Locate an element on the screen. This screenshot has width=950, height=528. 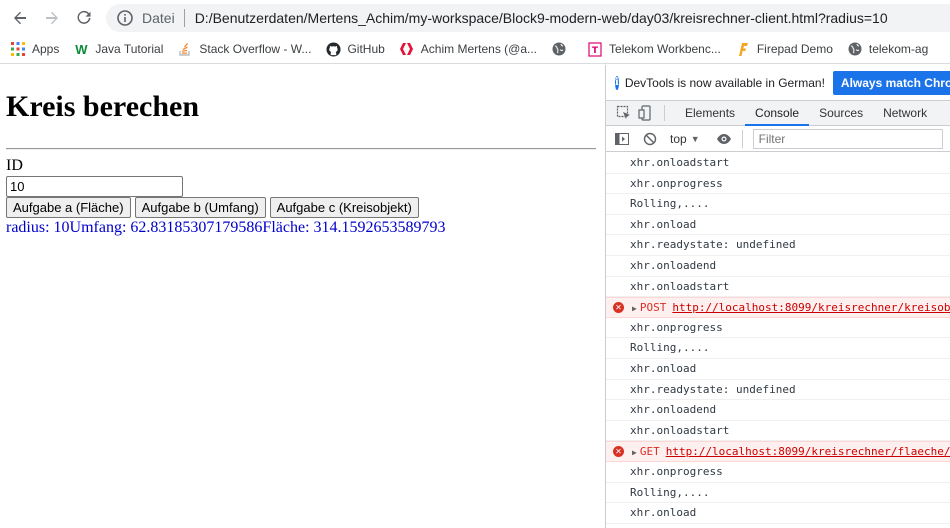
bookmark-label: GitHub is located at coordinates (366, 49).